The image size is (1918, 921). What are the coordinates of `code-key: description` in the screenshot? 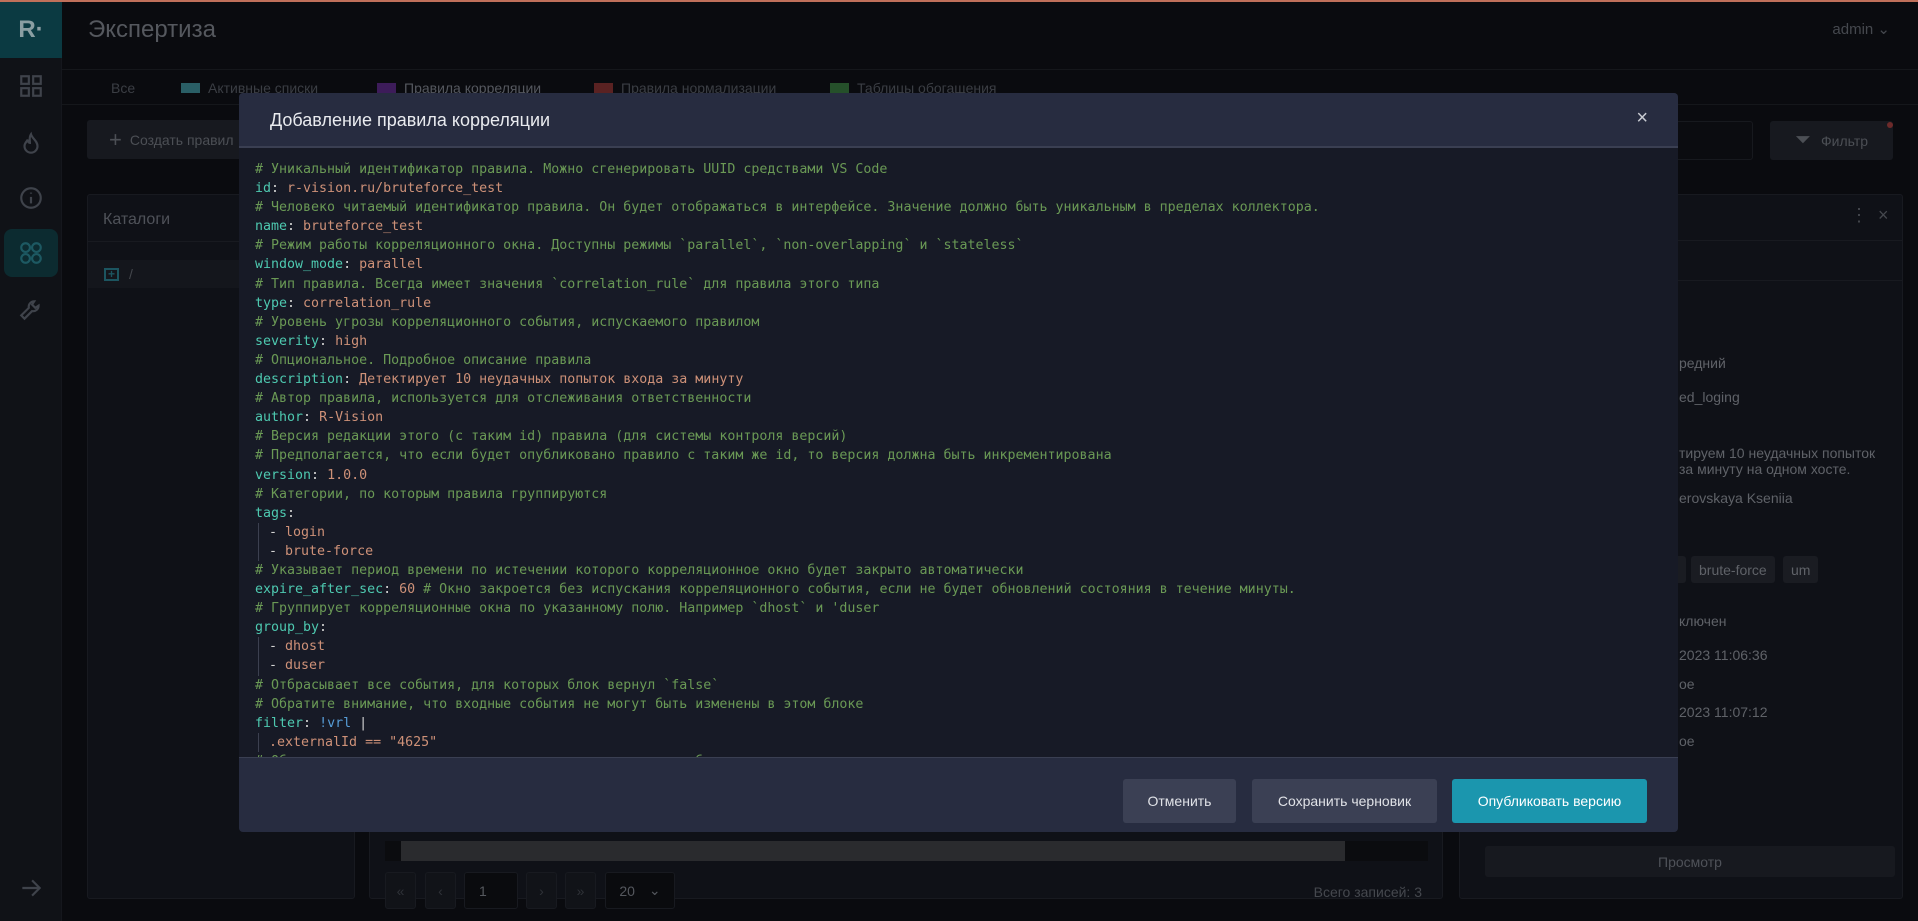 It's located at (299, 380).